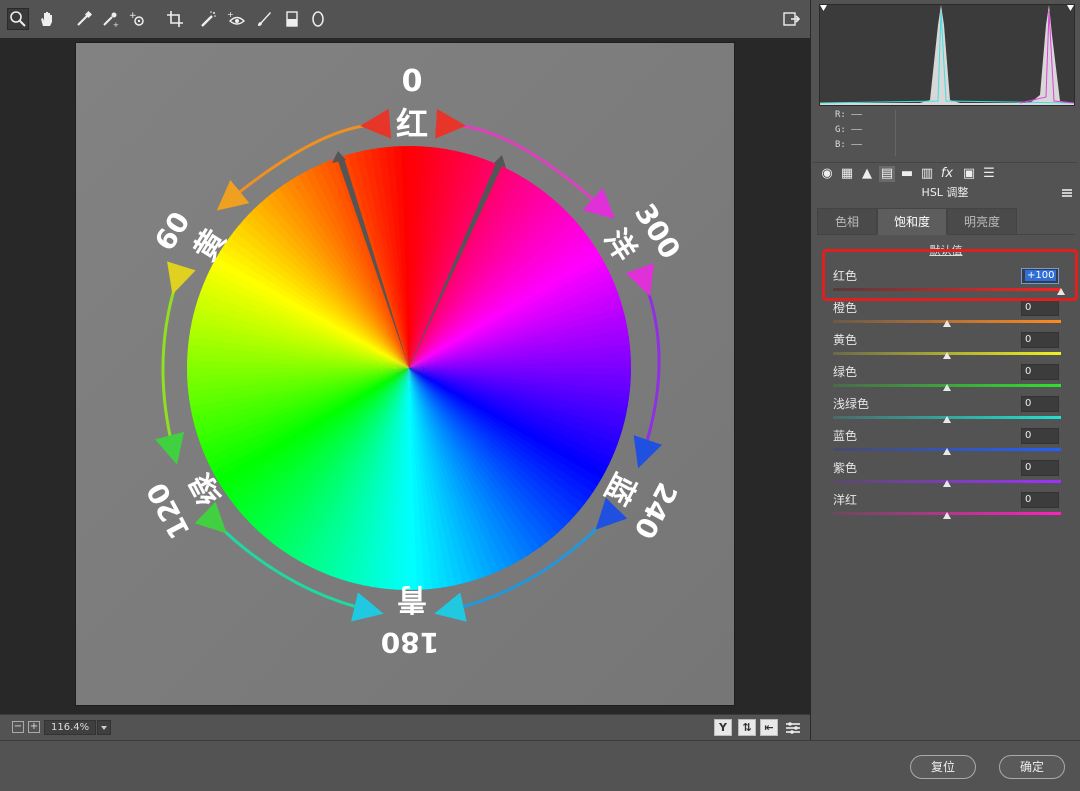  Describe the element at coordinates (412, 81) in the screenshot. I see `label-top-num: 0` at that location.